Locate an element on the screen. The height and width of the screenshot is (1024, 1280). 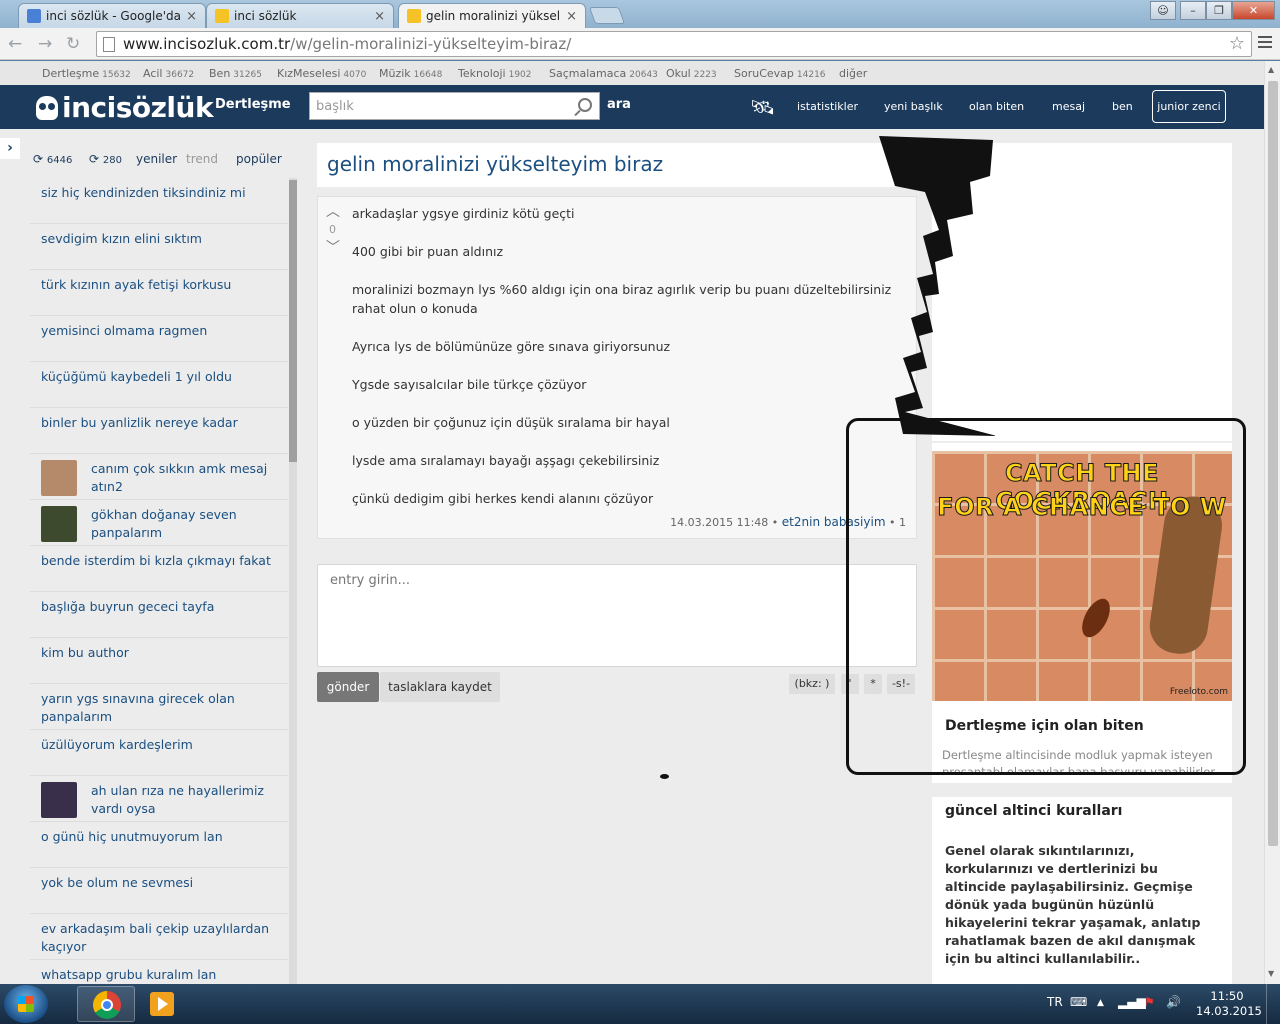
topic-list-item: canım çok sıkkın amk mesaj atın2 is located at coordinates (159, 477).